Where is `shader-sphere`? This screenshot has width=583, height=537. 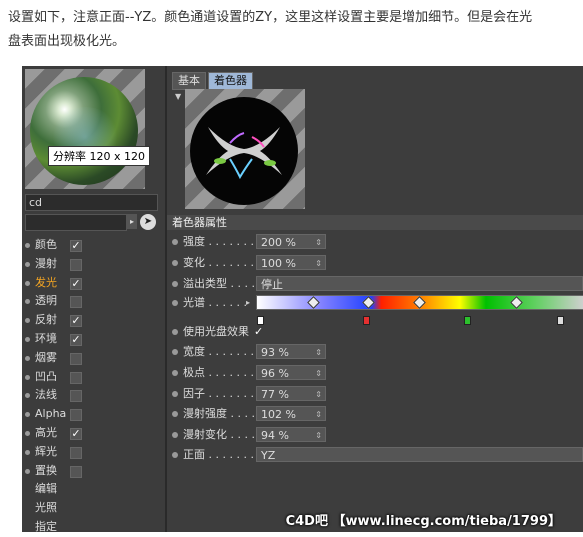
shader-sphere is located at coordinates (244, 151).